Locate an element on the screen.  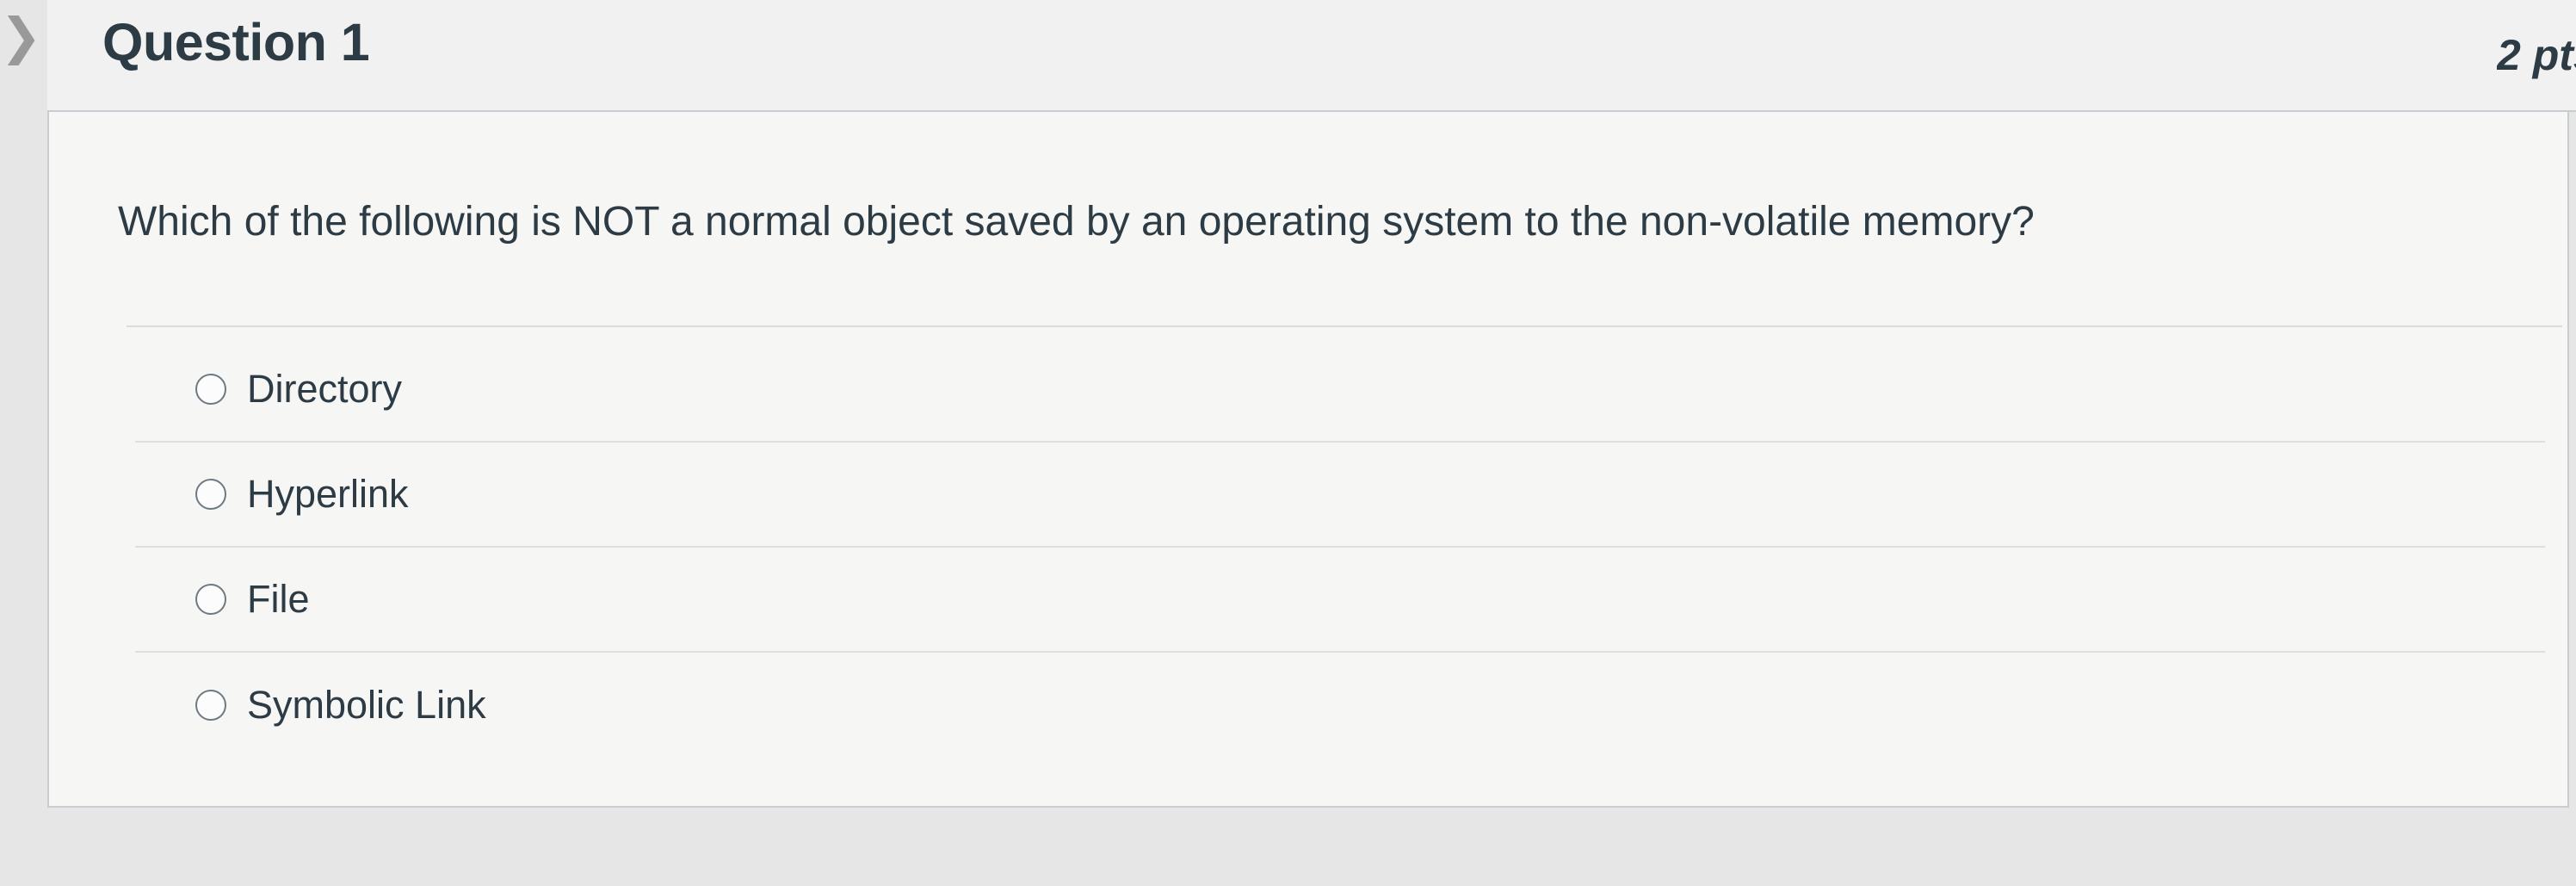
question-header: Question 1 2 pts is located at coordinates (1311, 56).